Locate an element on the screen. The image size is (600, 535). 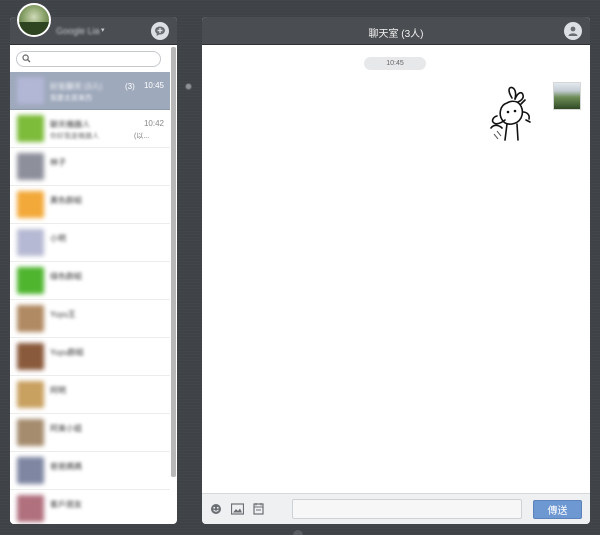
user-icon is located at coordinates (573, 31).